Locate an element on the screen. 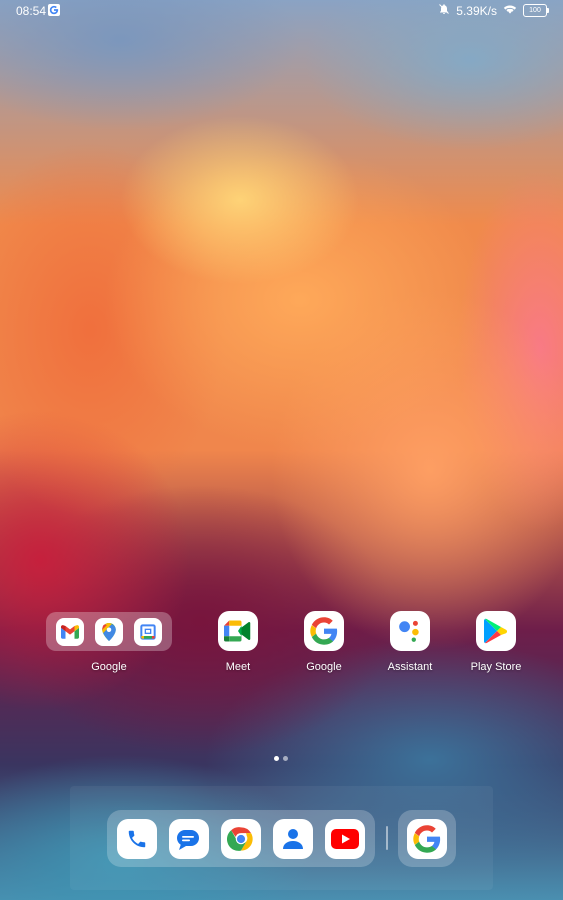 This screenshot has width=563, height=900. meet-icon is located at coordinates (238, 631).